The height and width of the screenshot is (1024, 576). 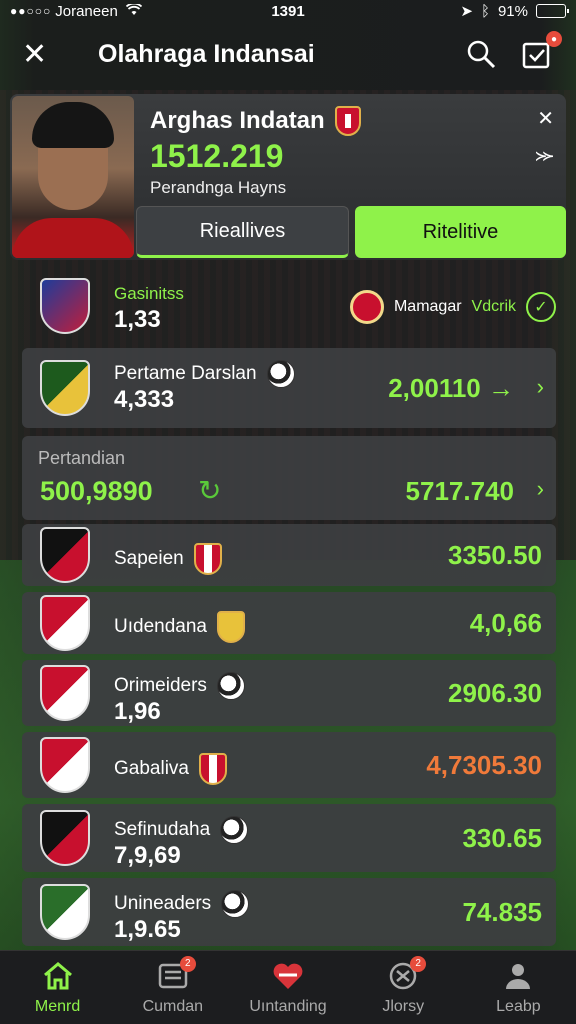 I want to click on list-item-value: 4,7305.30, so click(x=484, y=765).